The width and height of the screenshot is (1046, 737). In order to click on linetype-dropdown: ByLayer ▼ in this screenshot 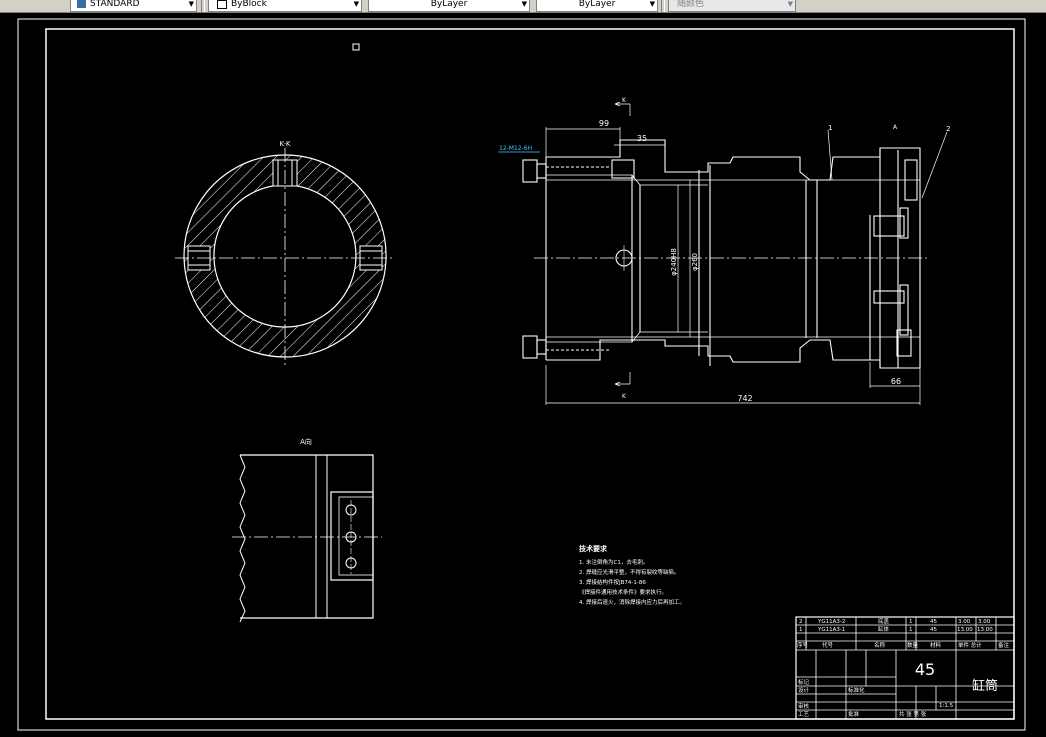, I will do `click(449, 6)`.